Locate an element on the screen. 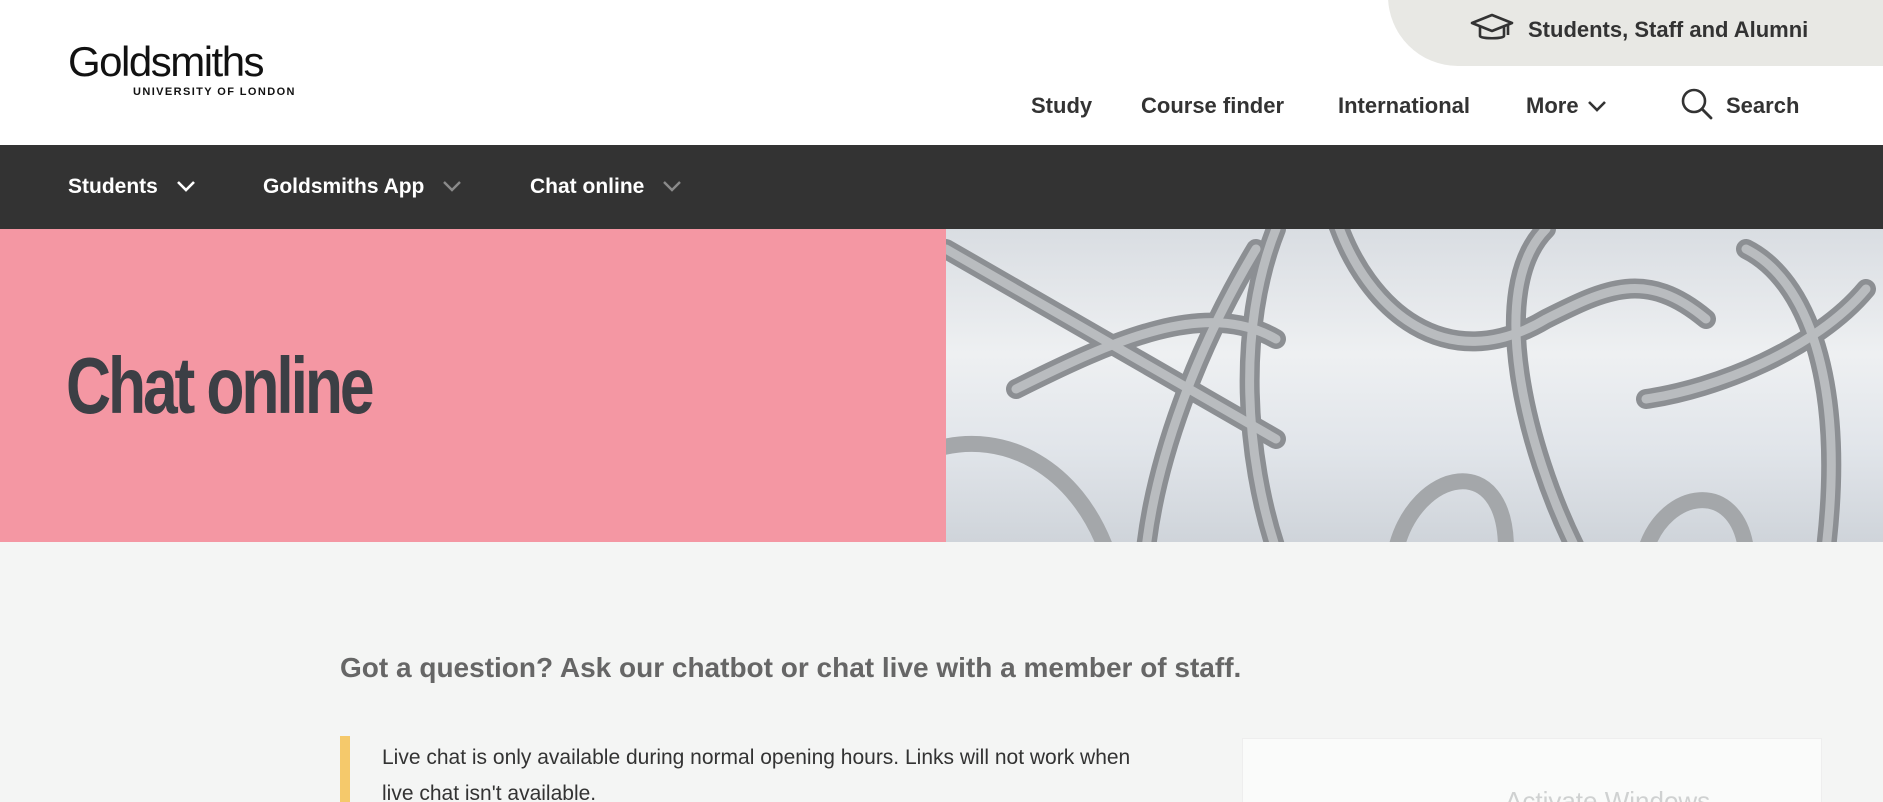 This screenshot has height=802, width=1883. logo-subtitle: UNIVERSITY OF LONDON is located at coordinates (214, 92).